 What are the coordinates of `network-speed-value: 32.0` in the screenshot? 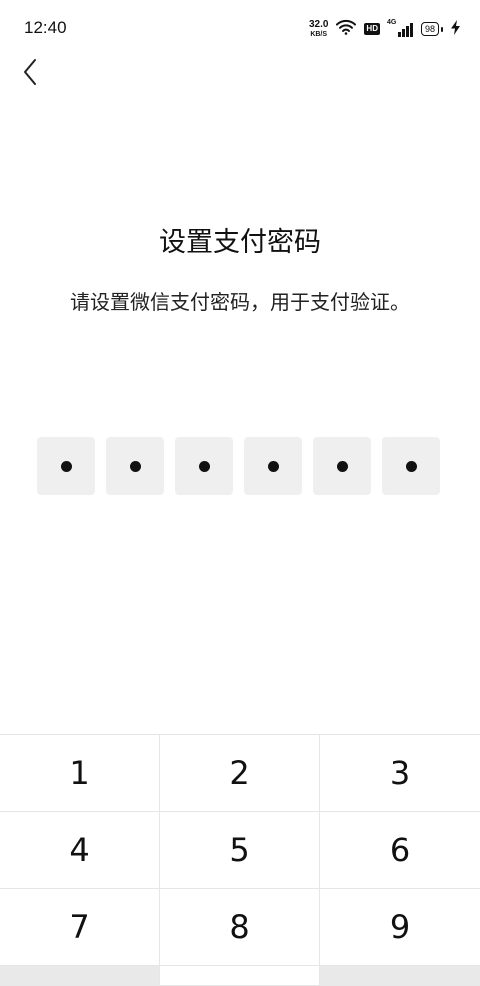 It's located at (318, 24).